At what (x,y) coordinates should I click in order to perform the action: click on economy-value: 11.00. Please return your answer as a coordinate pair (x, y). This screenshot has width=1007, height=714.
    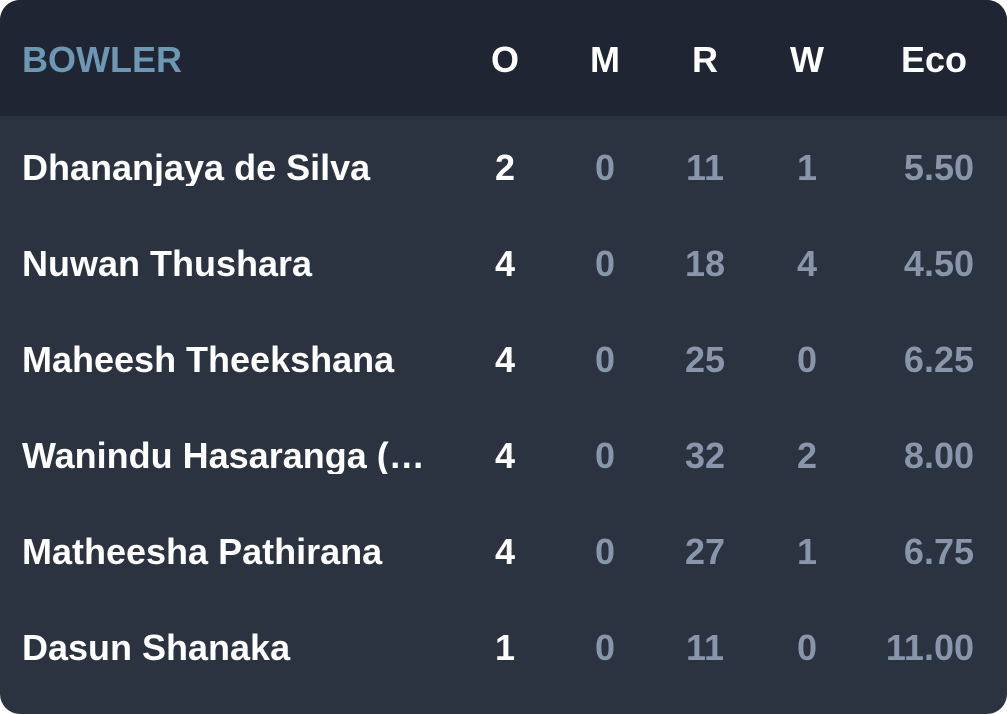
    Looking at the image, I should click on (929, 647).